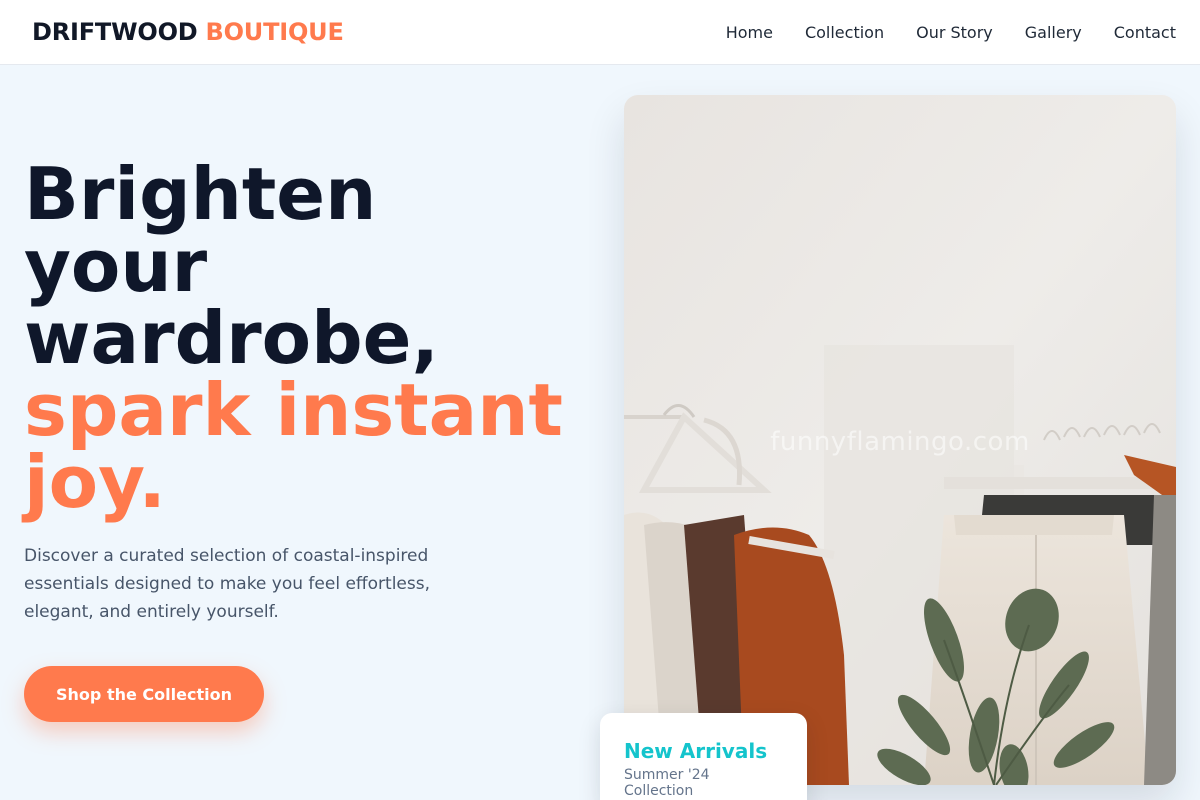 The image size is (1200, 800). I want to click on headline-accent-line-1: spark instant, so click(293, 410).